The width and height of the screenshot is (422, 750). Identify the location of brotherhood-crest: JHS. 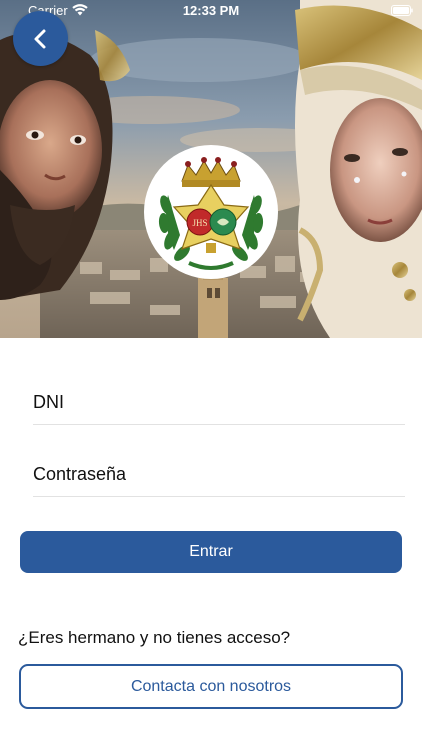
(211, 212).